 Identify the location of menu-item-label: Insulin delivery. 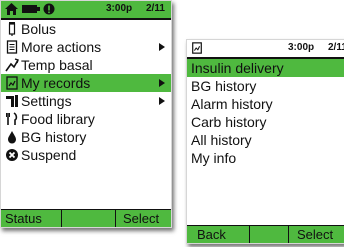
(237, 68).